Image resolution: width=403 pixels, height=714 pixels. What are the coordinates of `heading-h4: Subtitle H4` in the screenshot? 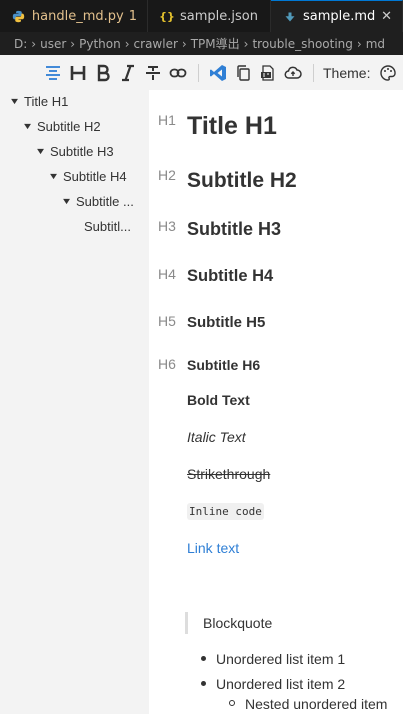 It's located at (230, 276).